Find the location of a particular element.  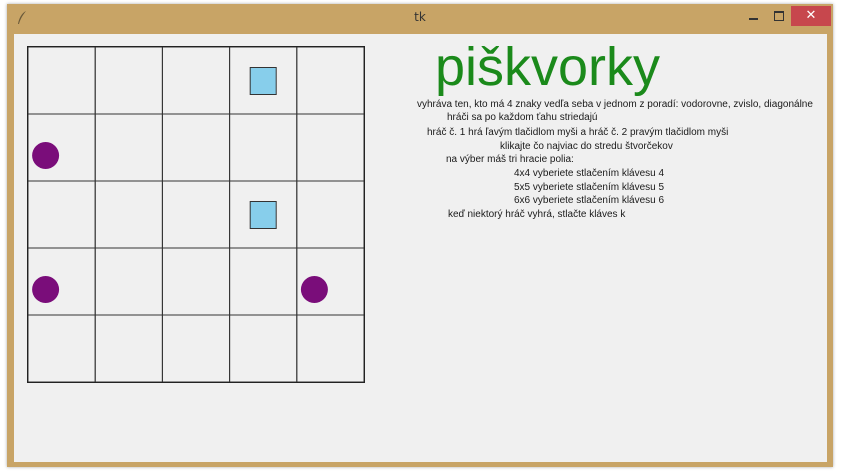

window-title: tk is located at coordinates (420, 17).